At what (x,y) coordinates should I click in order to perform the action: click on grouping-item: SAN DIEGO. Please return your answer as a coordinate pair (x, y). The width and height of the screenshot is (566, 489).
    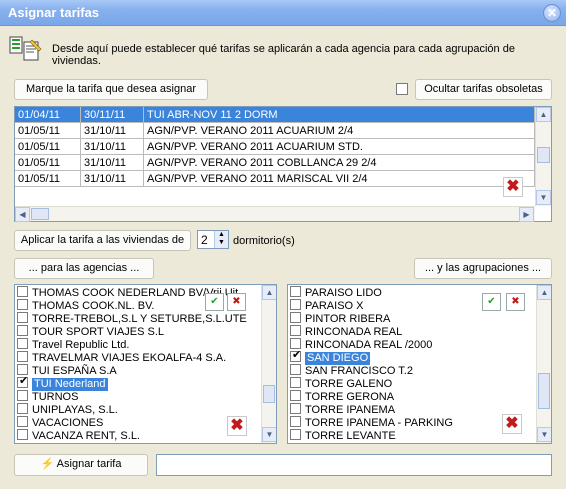
    Looking at the image, I should click on (330, 357).